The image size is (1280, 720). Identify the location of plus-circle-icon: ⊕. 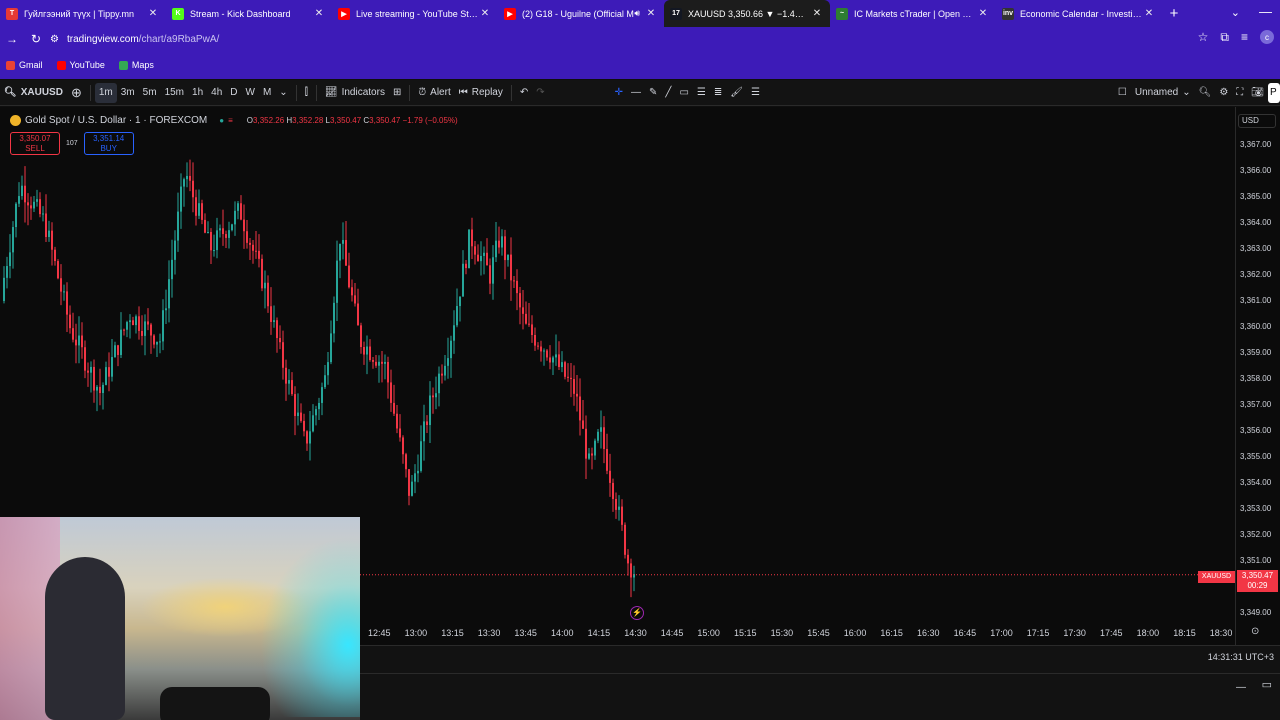
(76, 92).